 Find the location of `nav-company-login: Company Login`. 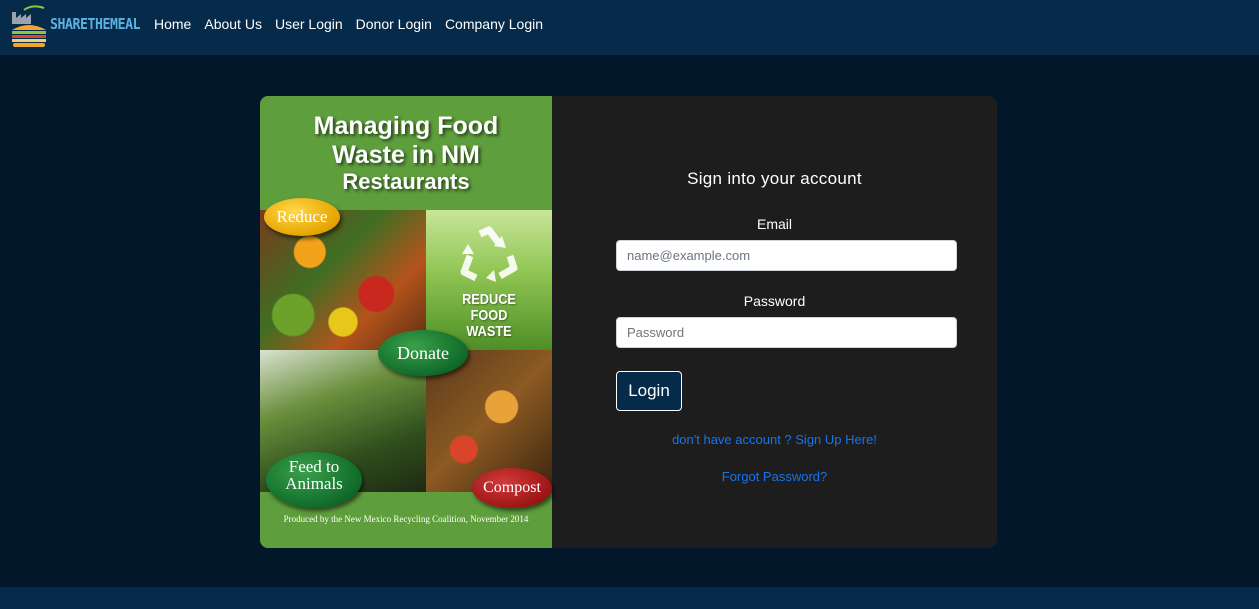

nav-company-login: Company Login is located at coordinates (494, 24).